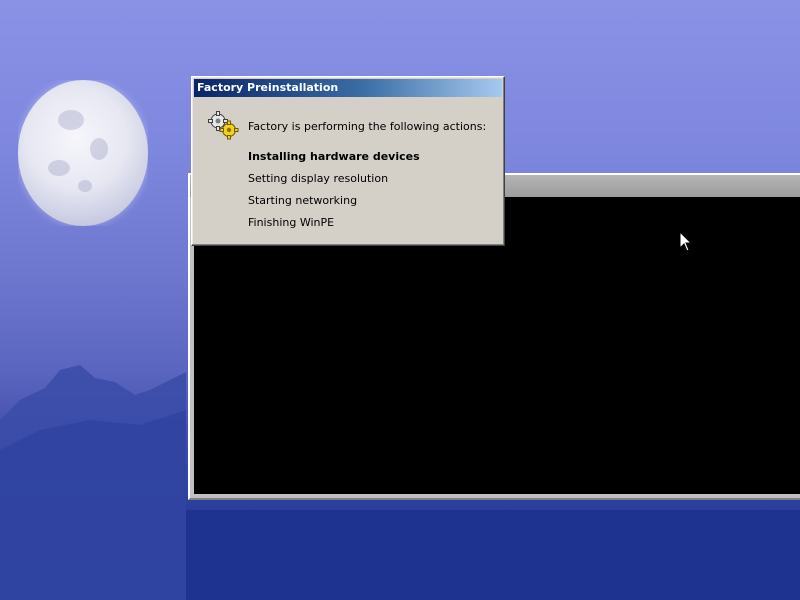 The image size is (800, 600). What do you see at coordinates (303, 200) in the screenshot?
I see `action-item: Starting networking` at bounding box center [303, 200].